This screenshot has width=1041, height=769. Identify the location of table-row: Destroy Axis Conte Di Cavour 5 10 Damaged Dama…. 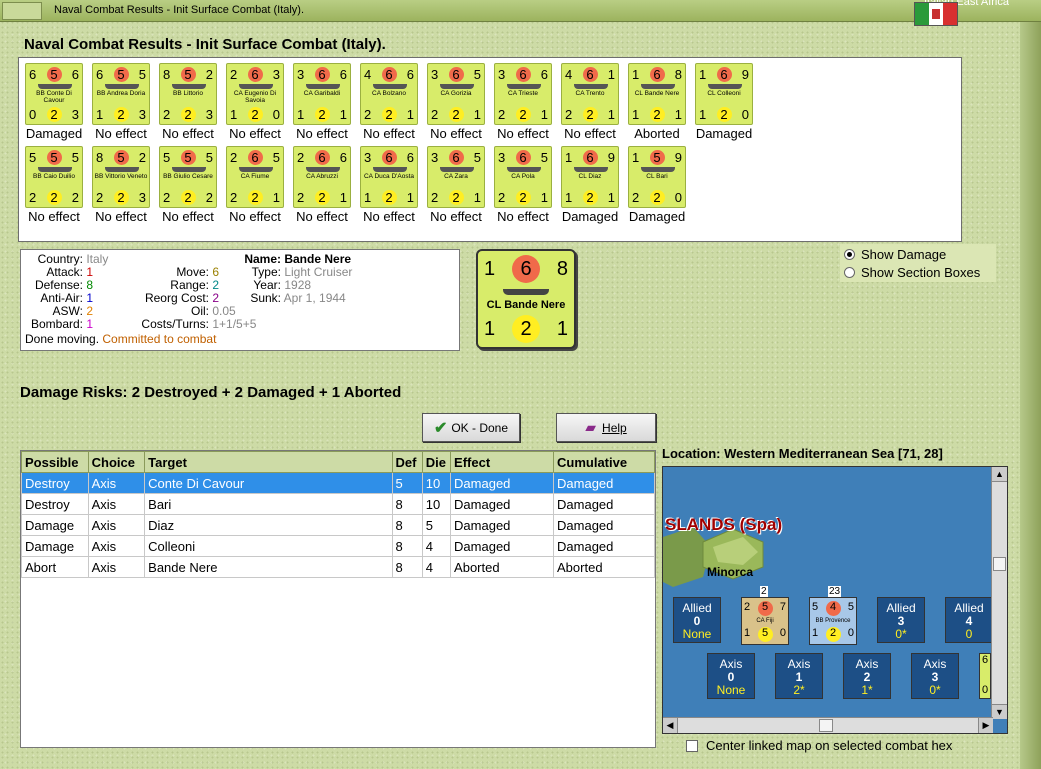
(338, 483).